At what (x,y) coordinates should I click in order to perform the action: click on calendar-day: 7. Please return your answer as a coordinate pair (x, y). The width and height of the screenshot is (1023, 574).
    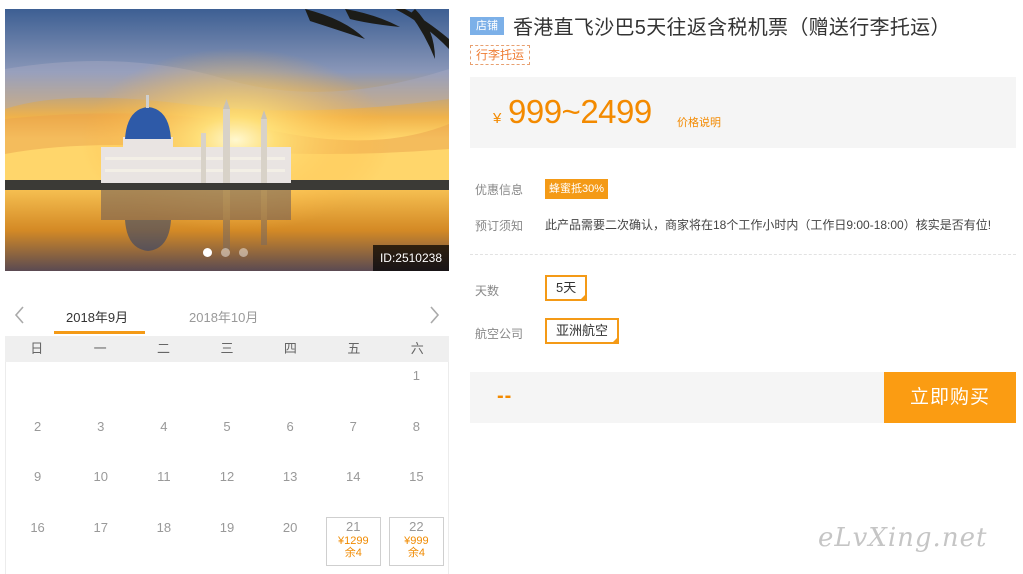
    Looking at the image, I should click on (353, 438).